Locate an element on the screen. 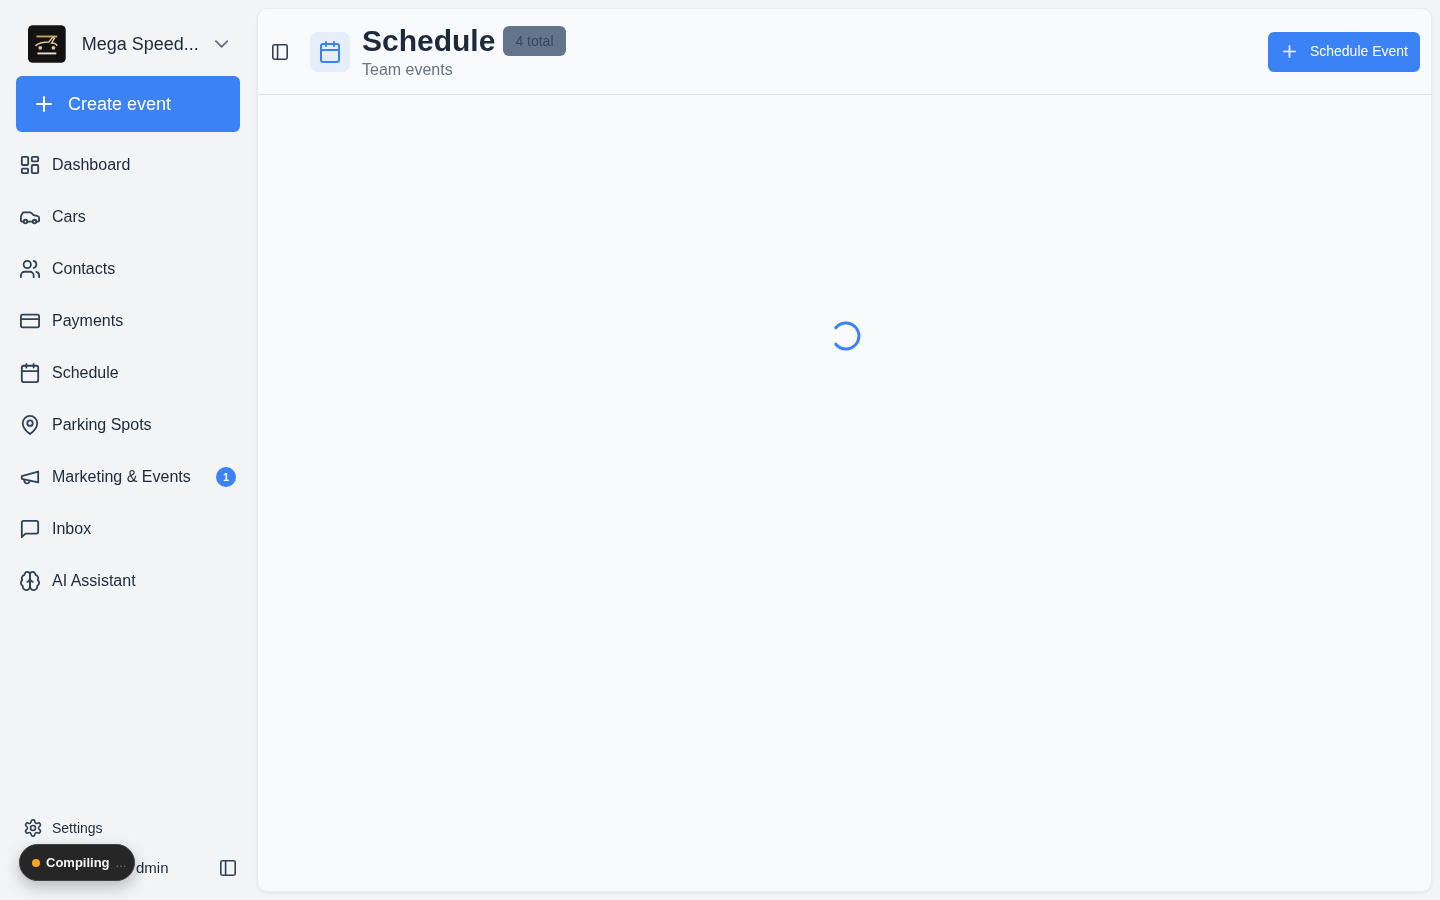  nav-item: Dashboard is located at coordinates (128, 165).